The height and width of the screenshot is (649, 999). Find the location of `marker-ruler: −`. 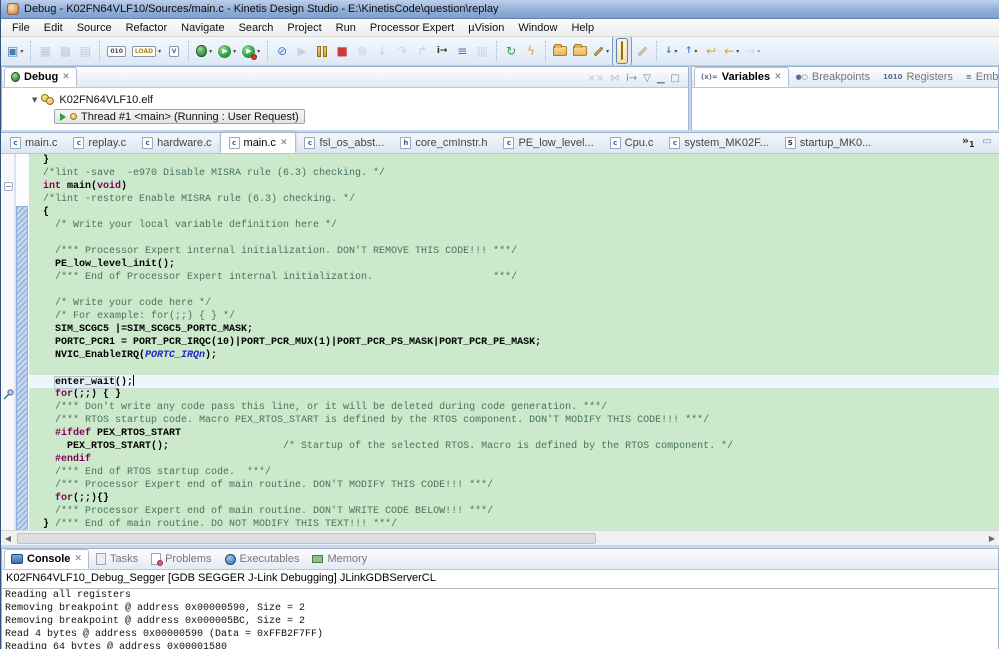

marker-ruler: − is located at coordinates (8, 342).